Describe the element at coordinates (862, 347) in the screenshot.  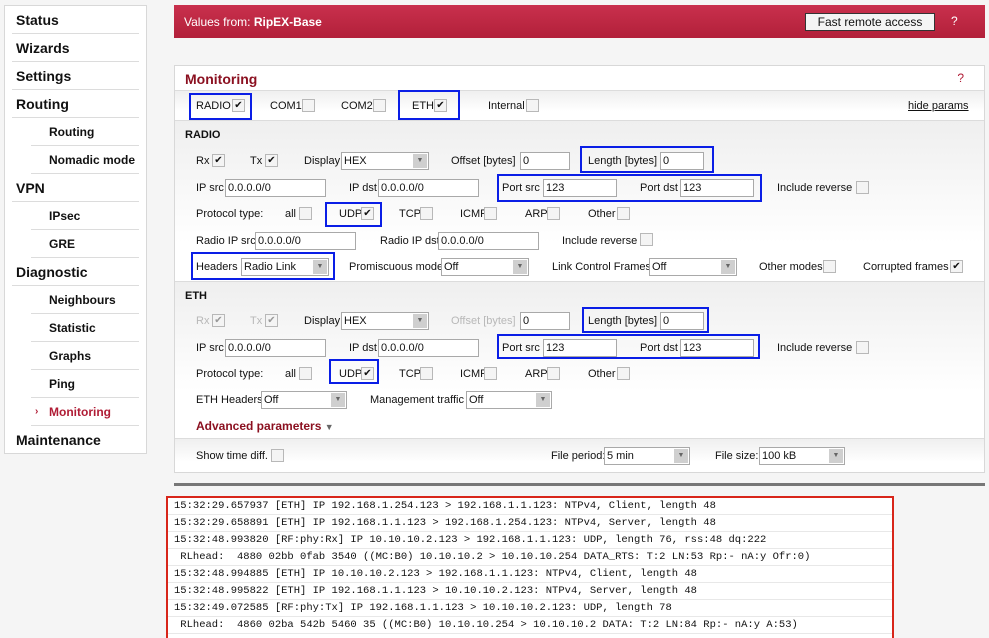
I see `eth-include-reverse-checkbox` at that location.